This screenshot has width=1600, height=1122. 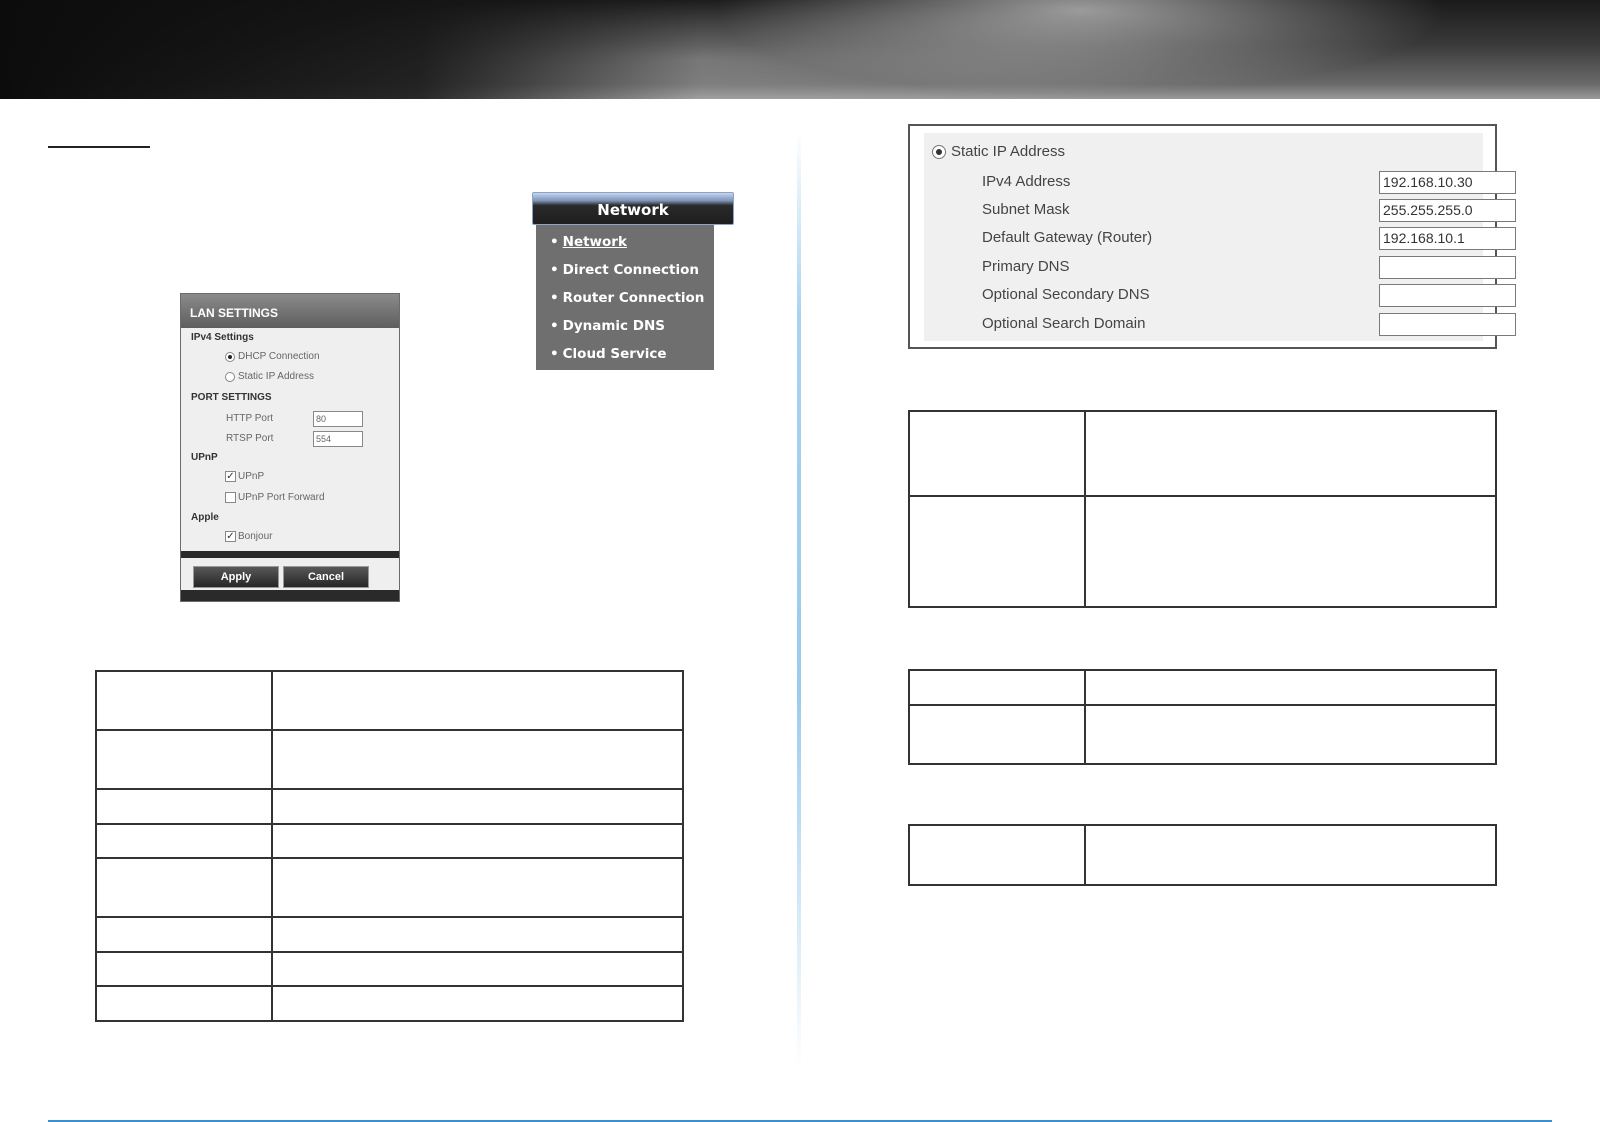 What do you see at coordinates (231, 397) in the screenshot?
I see `port-settings-heading: PORT SETTINGS` at bounding box center [231, 397].